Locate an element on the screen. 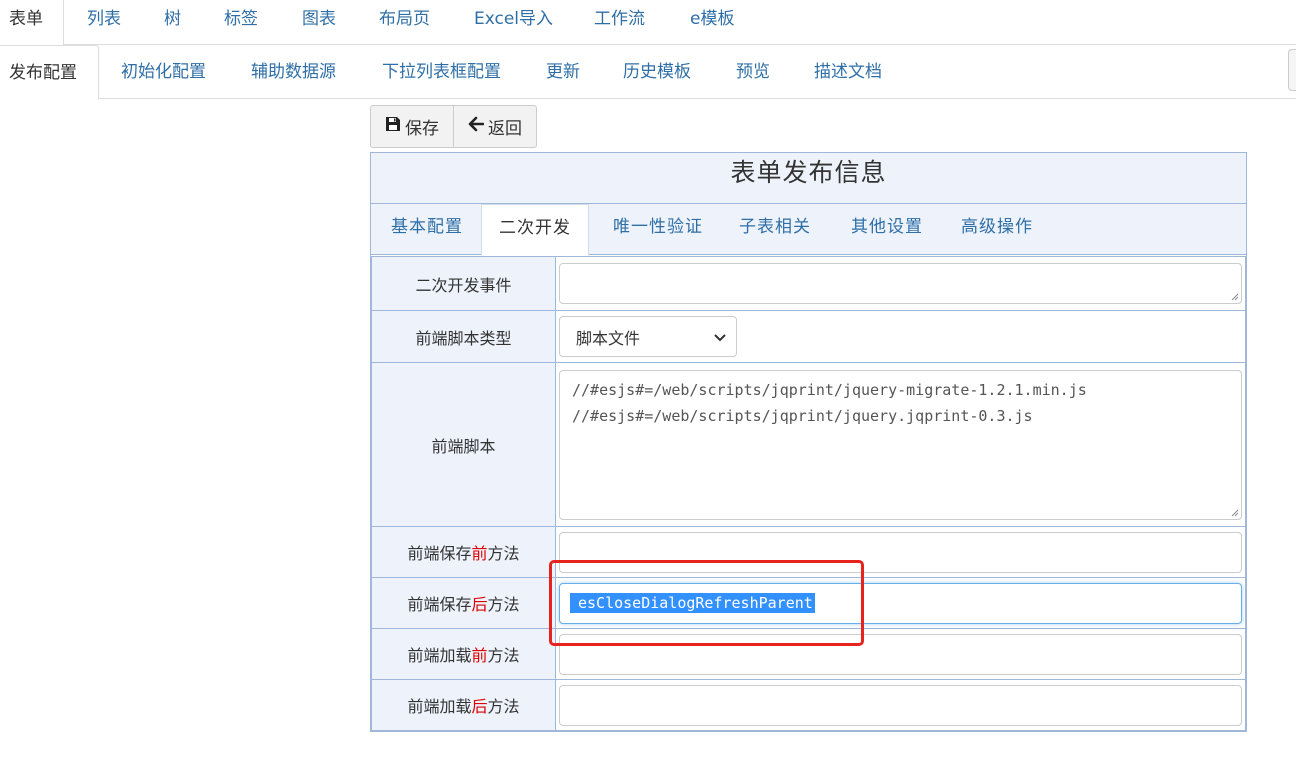 This screenshot has width=1296, height=780. tab-publish-config: 发布配置 is located at coordinates (49, 72).